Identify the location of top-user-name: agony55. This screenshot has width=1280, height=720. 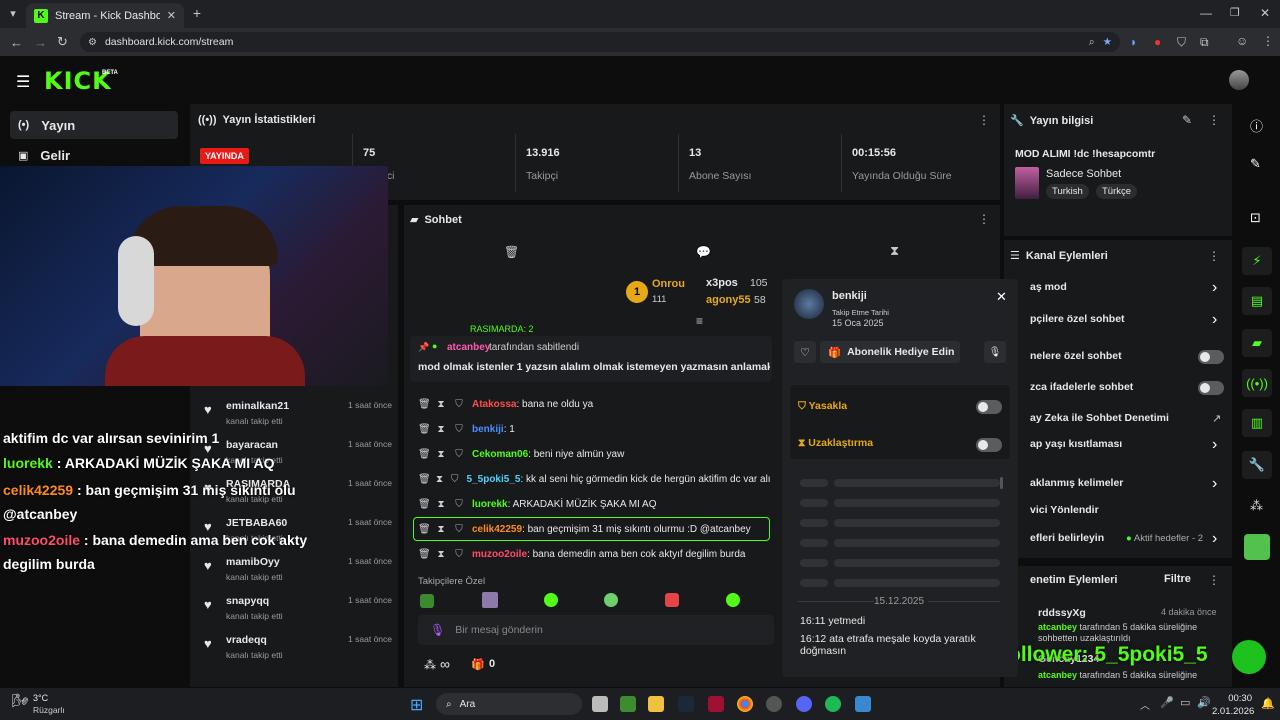
(728, 300).